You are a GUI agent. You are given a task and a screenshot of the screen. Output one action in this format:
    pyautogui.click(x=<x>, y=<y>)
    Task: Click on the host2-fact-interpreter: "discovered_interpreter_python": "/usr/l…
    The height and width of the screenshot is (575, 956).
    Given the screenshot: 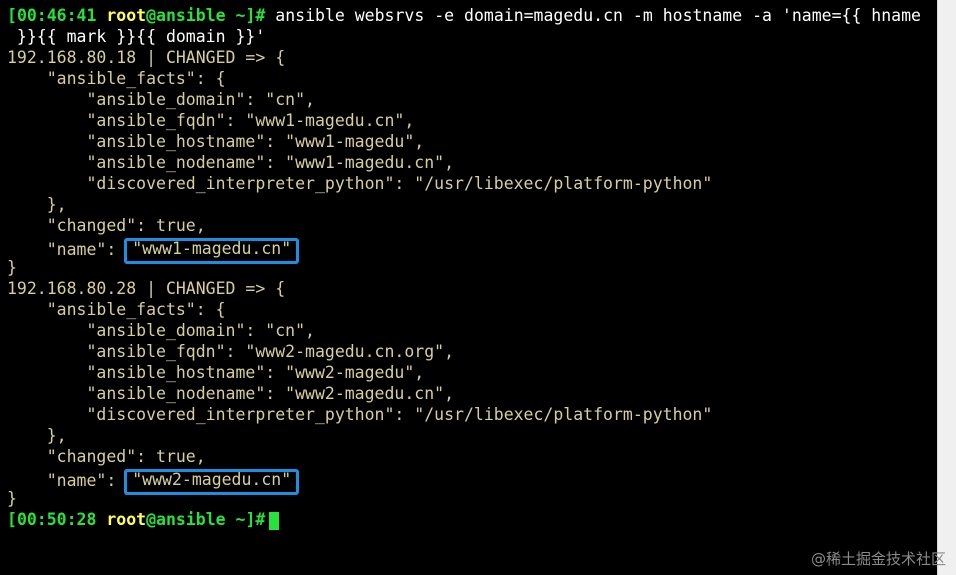 What is the action you would take?
    pyautogui.click(x=360, y=414)
    